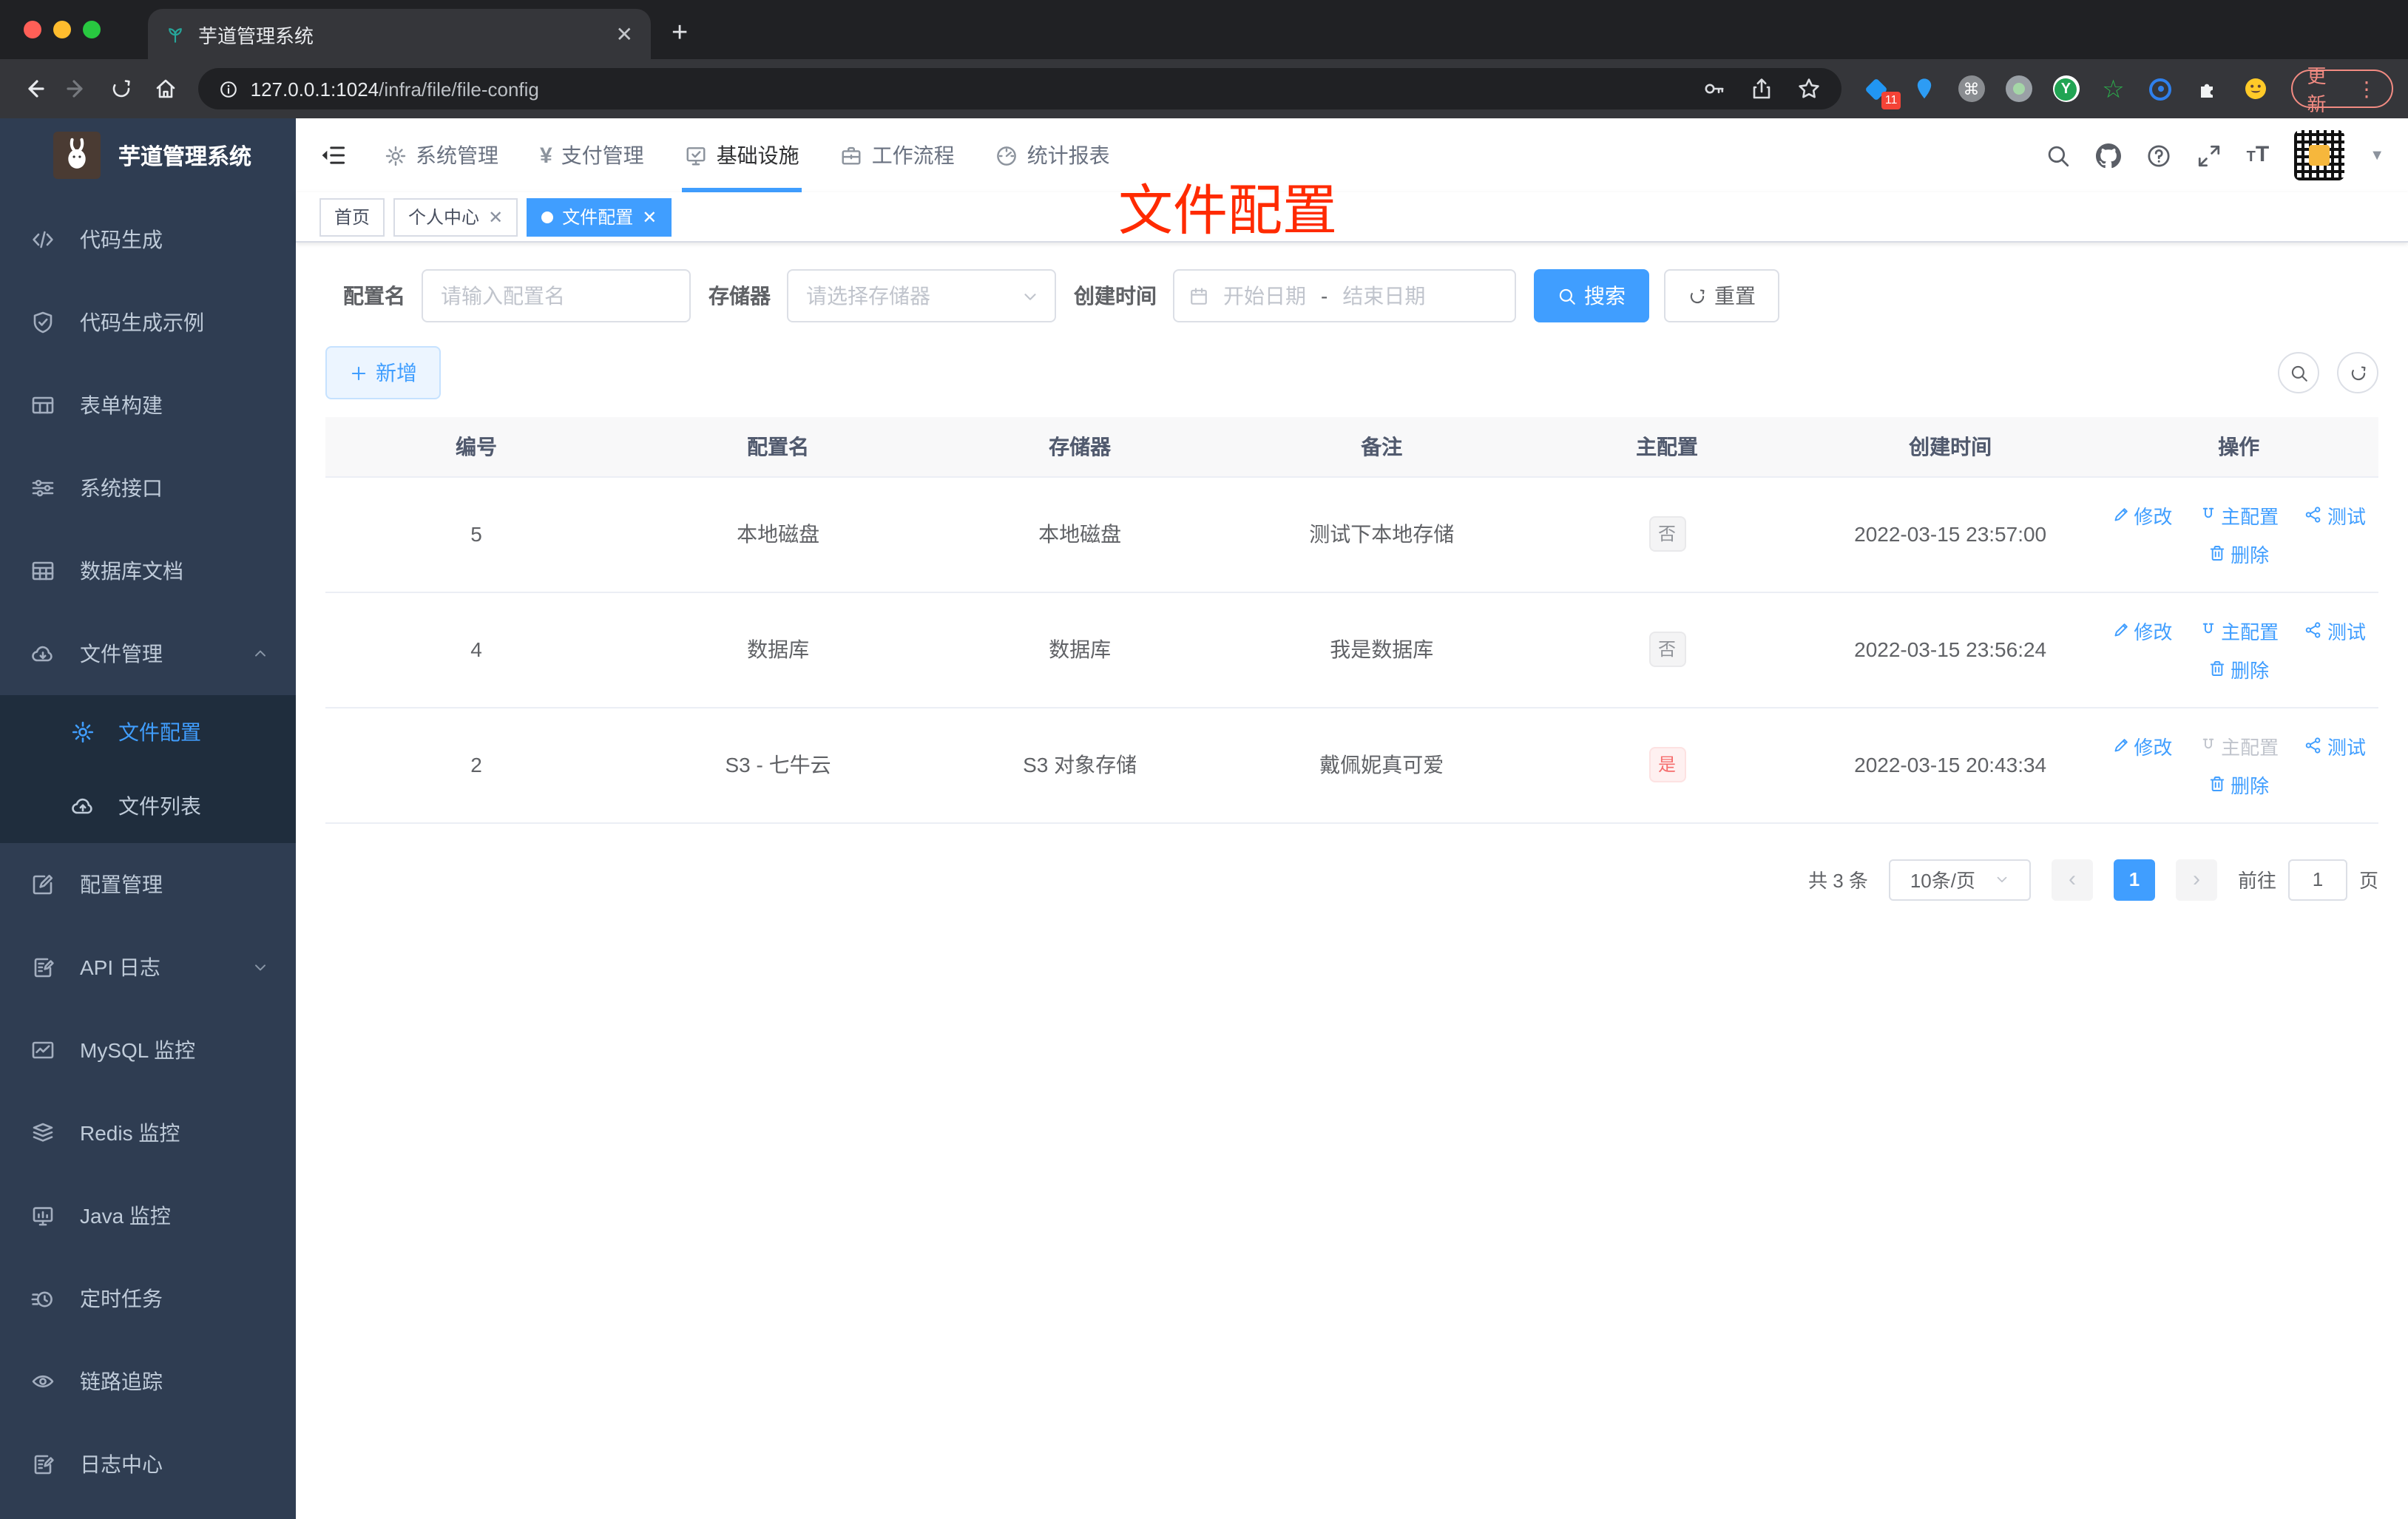 This screenshot has width=2408, height=1519. Describe the element at coordinates (556, 295) in the screenshot. I see `config-name-input` at that location.